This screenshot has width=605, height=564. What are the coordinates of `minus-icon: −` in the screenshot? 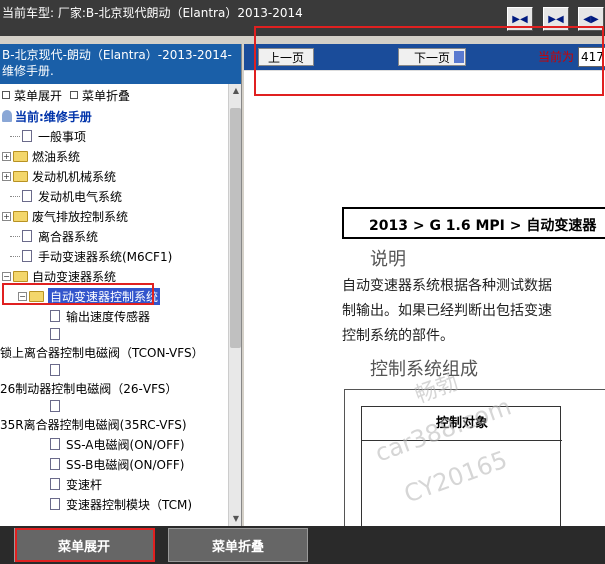 It's located at (6, 276).